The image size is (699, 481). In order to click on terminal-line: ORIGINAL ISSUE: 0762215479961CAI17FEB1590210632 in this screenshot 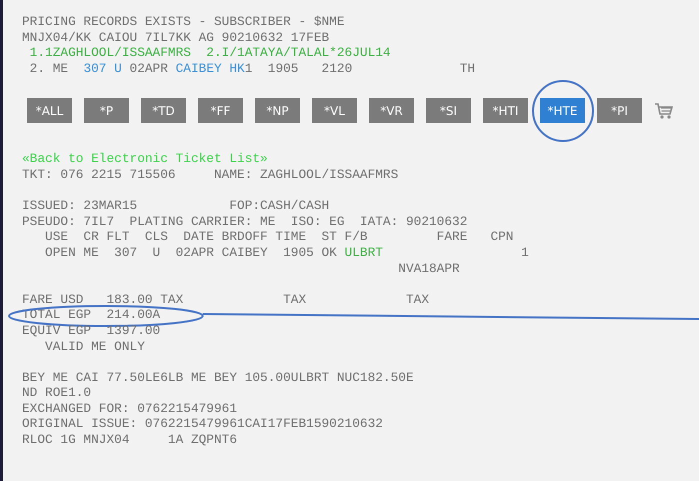, I will do `click(202, 424)`.